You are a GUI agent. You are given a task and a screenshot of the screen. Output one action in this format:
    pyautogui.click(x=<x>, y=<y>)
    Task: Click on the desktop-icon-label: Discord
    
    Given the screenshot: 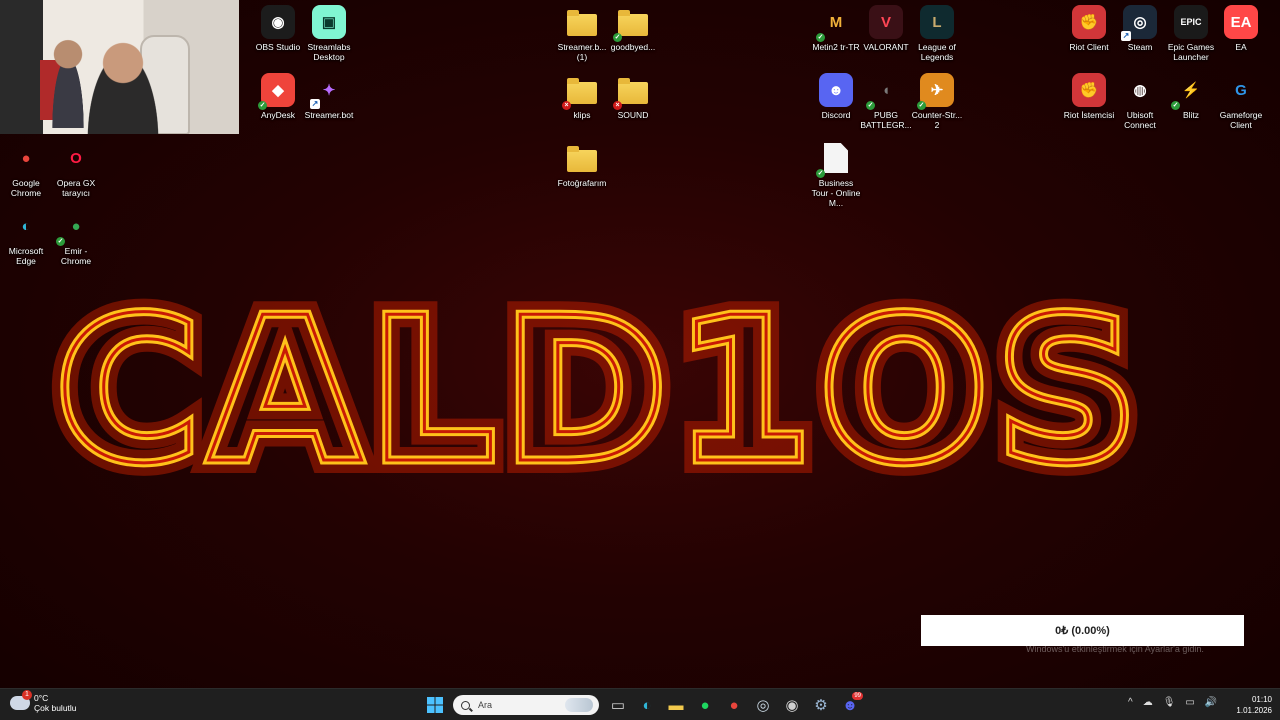 What is the action you would take?
    pyautogui.click(x=836, y=115)
    